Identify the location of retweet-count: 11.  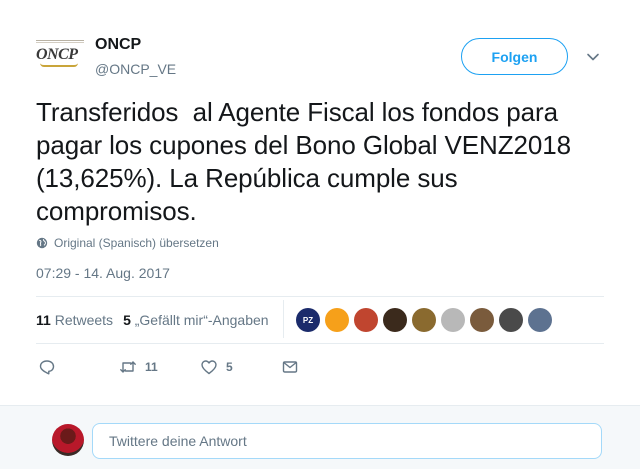
(151, 367).